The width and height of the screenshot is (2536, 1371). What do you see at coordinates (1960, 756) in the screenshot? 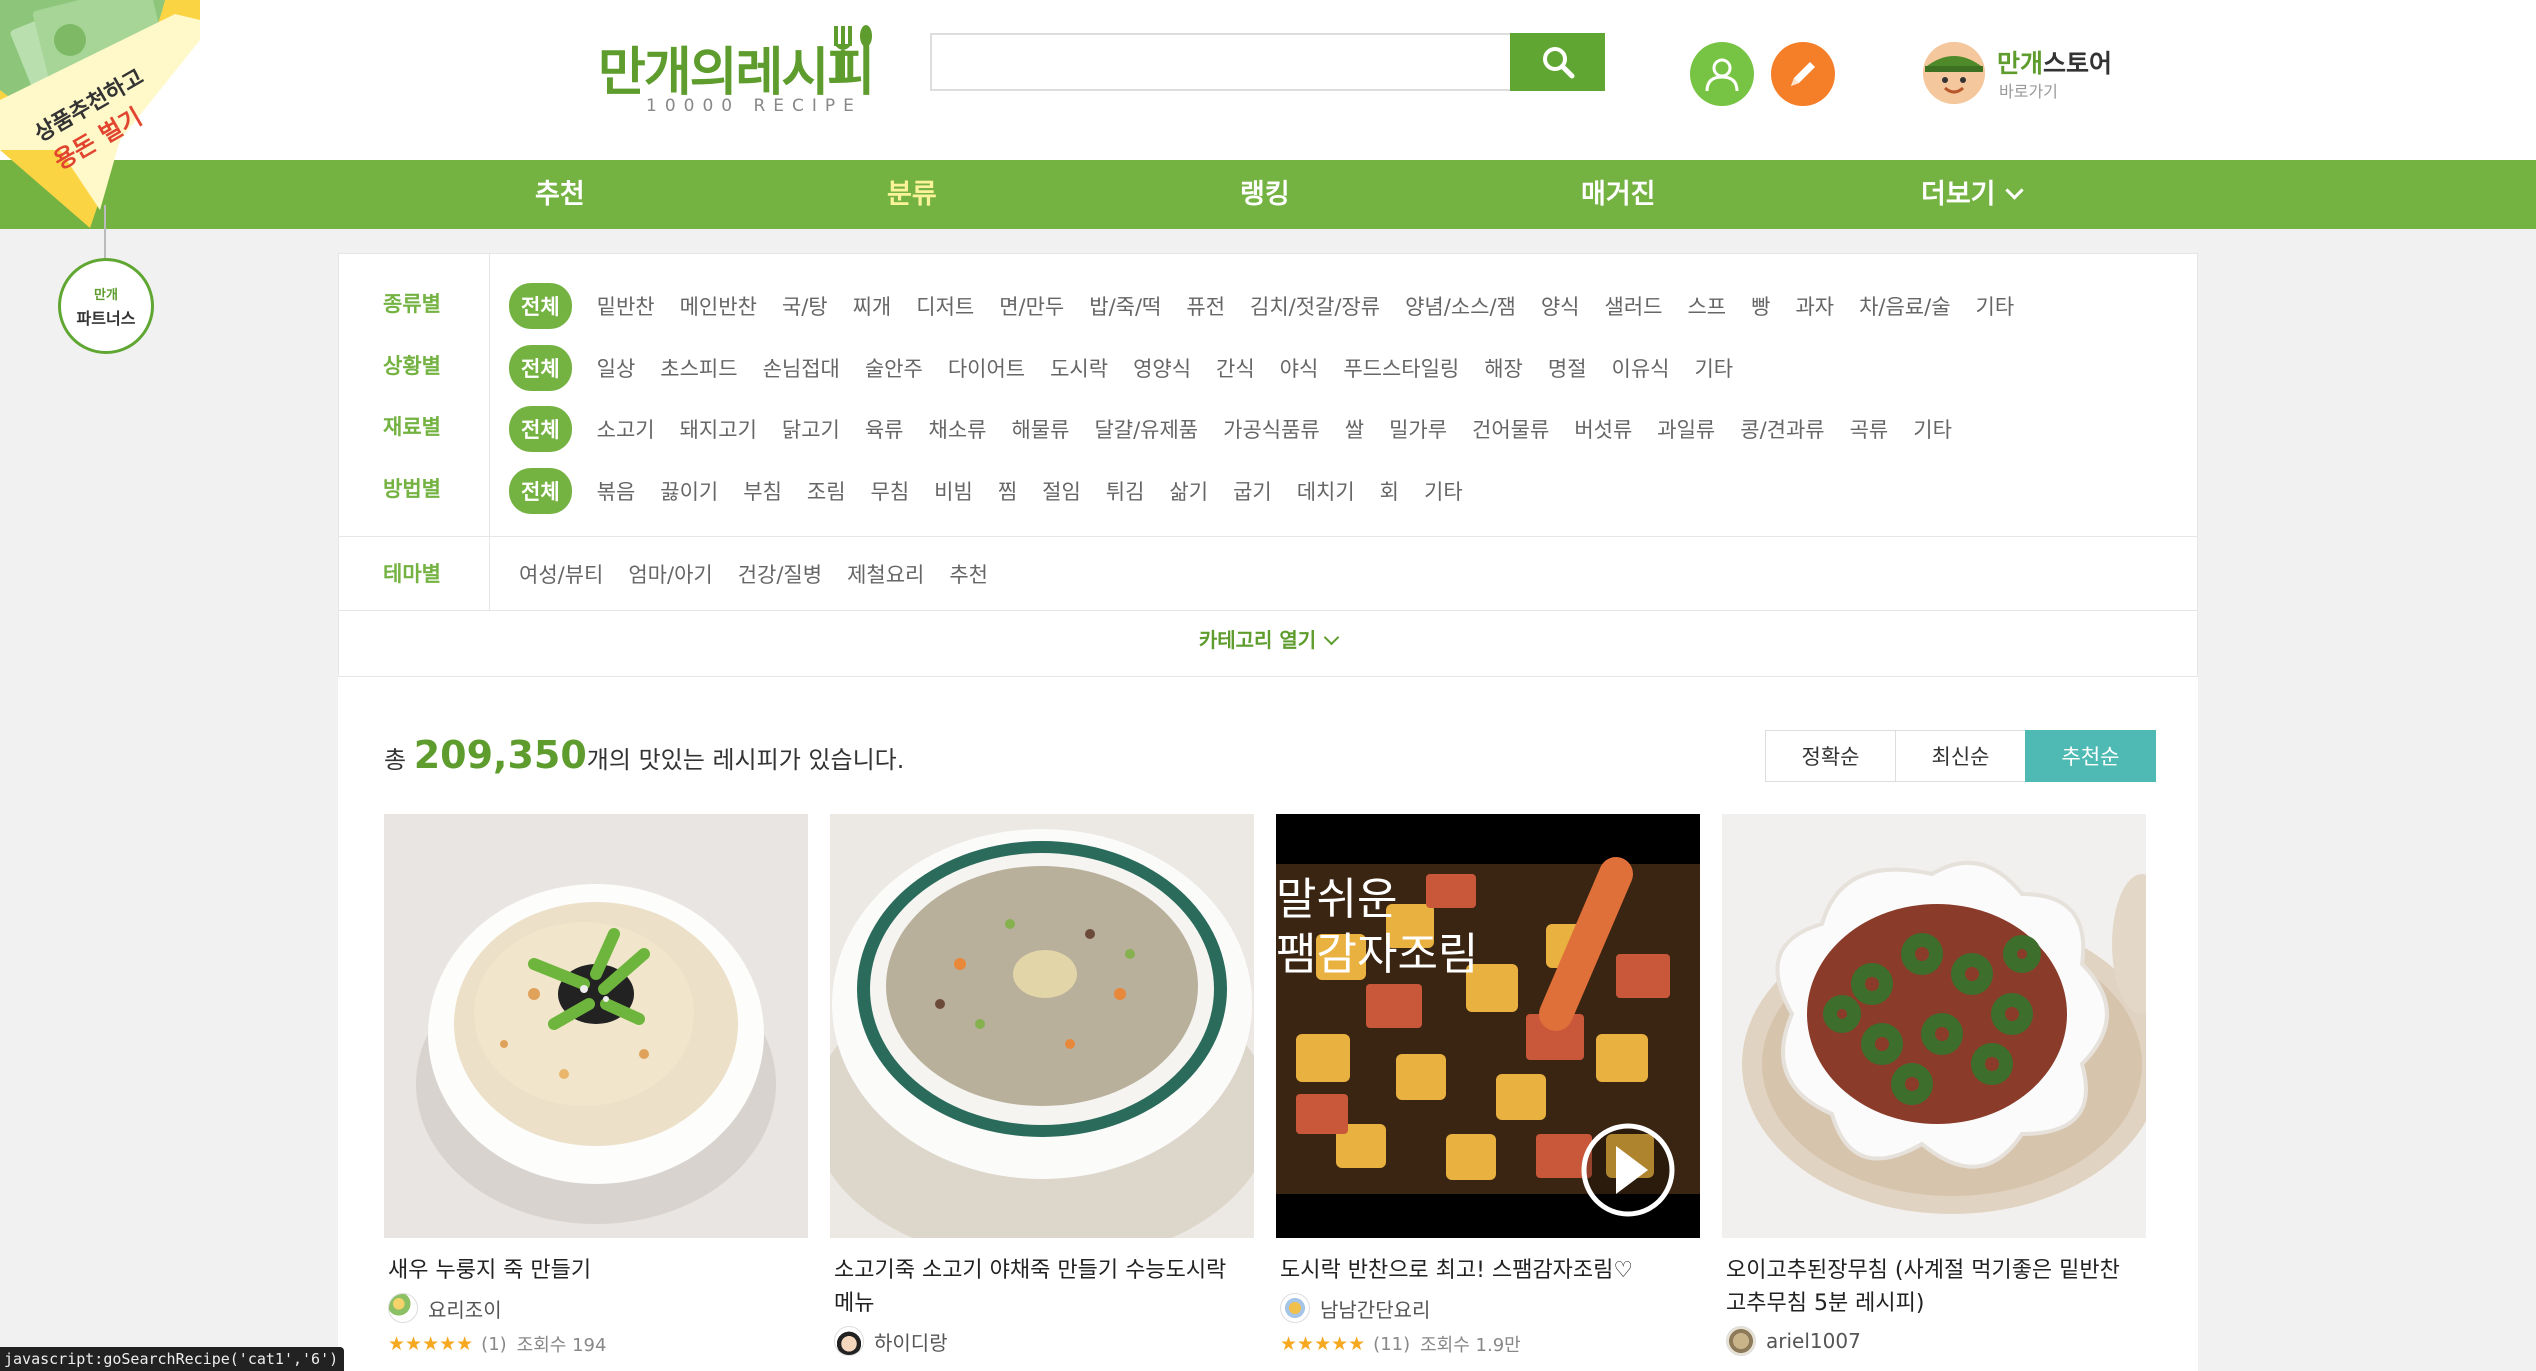
I see `sort-latest-button: 최신순` at bounding box center [1960, 756].